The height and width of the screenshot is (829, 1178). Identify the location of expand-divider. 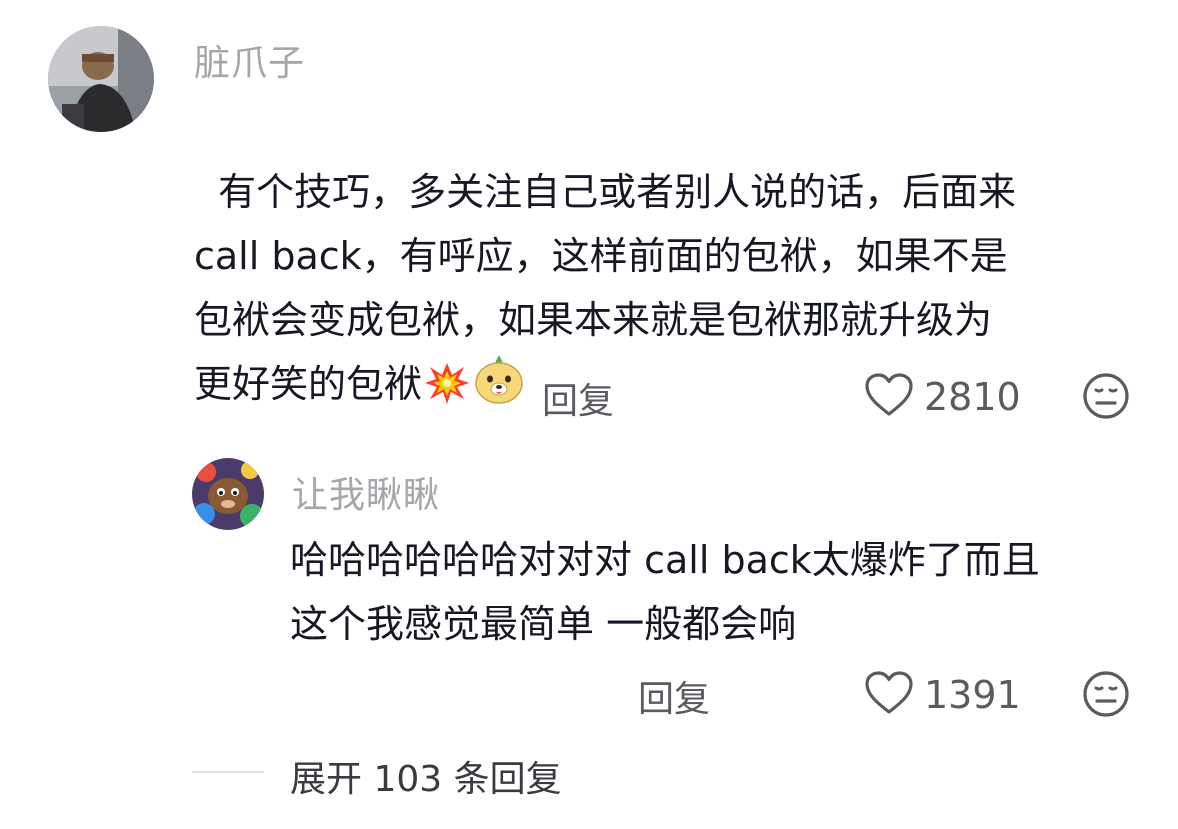
(228, 772).